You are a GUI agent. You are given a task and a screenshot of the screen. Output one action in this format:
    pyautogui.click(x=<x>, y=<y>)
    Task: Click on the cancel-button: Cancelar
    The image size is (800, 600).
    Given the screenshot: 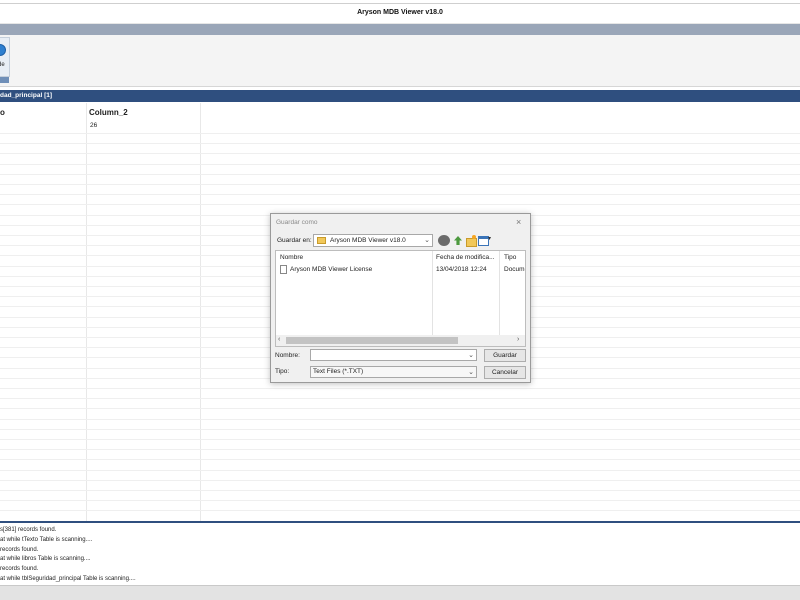 What is the action you would take?
    pyautogui.click(x=505, y=372)
    